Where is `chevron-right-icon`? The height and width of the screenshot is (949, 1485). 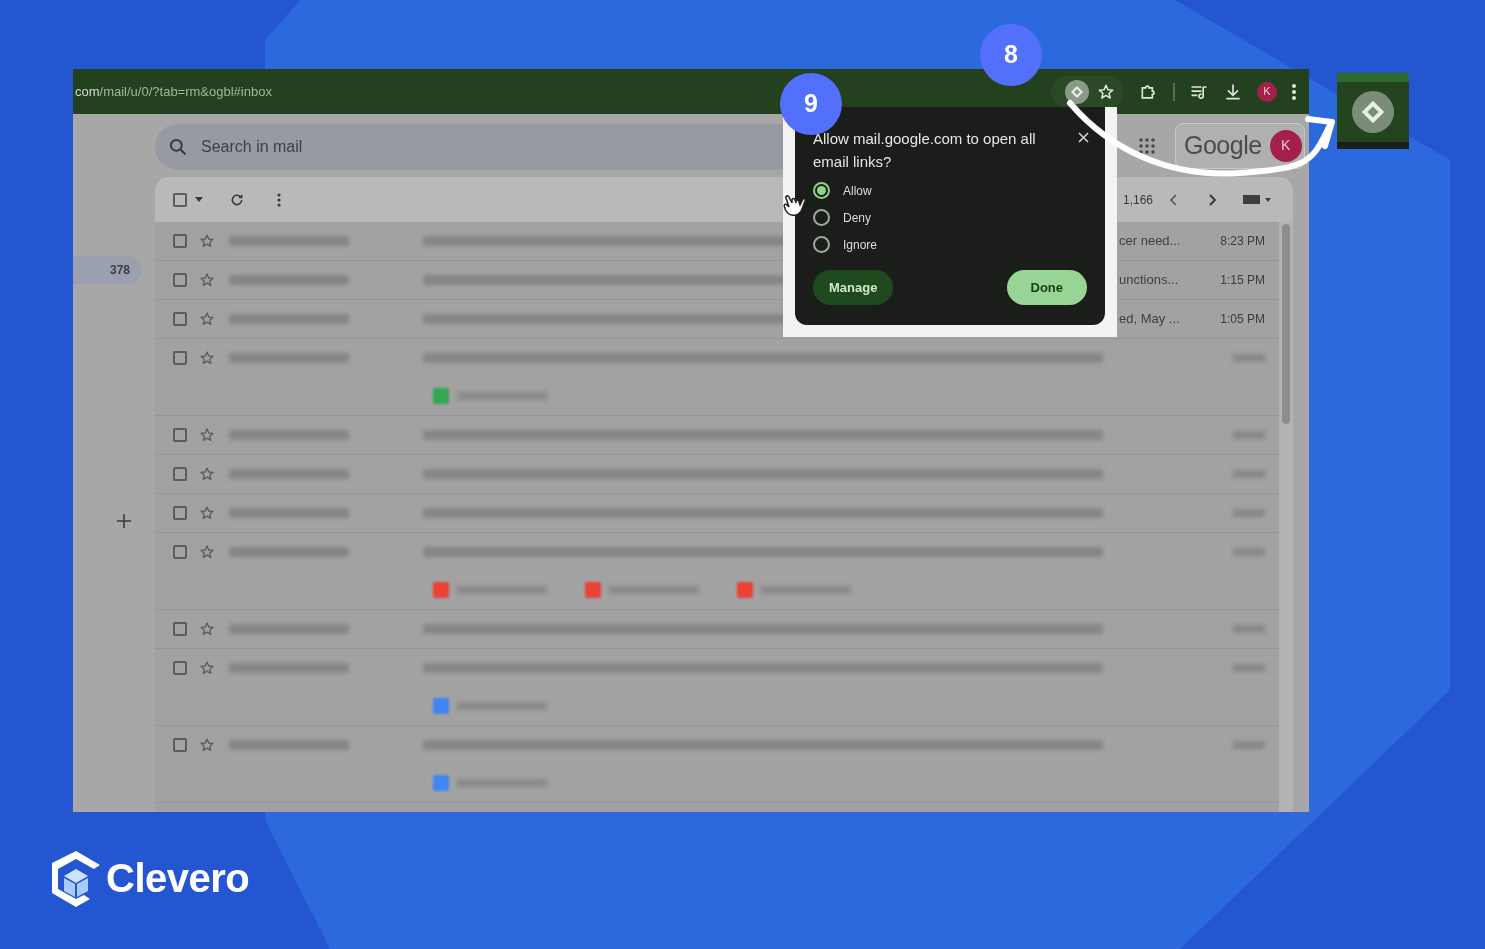
chevron-right-icon is located at coordinates (1213, 199).